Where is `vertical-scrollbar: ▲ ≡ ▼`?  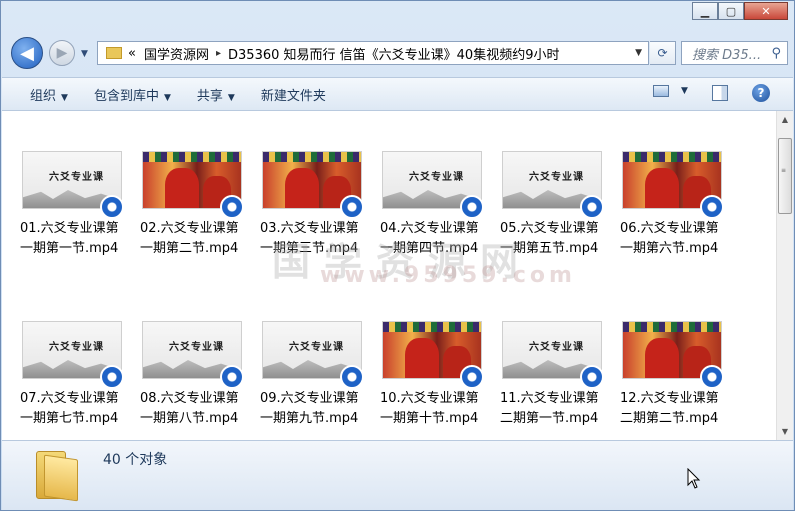 vertical-scrollbar: ▲ ≡ ▼ is located at coordinates (784, 275).